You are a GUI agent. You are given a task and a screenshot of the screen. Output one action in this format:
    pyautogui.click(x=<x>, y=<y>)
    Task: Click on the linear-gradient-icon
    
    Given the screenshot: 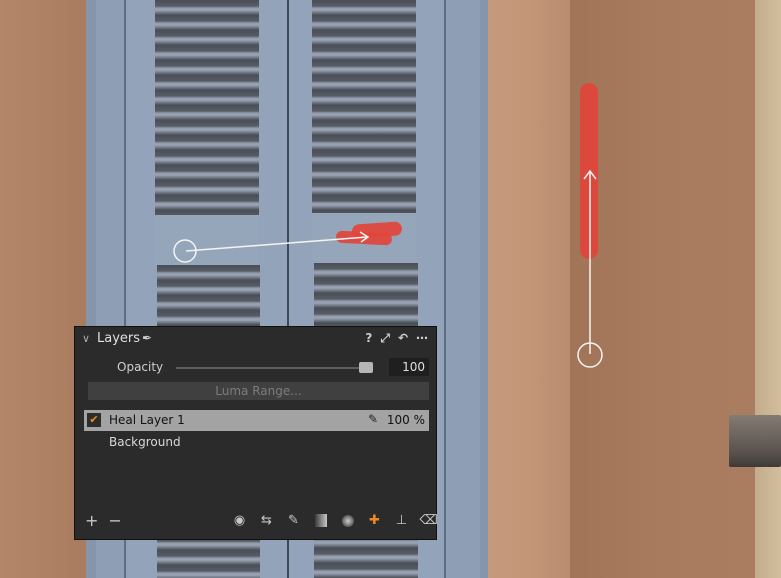 What is the action you would take?
    pyautogui.click(x=320, y=520)
    